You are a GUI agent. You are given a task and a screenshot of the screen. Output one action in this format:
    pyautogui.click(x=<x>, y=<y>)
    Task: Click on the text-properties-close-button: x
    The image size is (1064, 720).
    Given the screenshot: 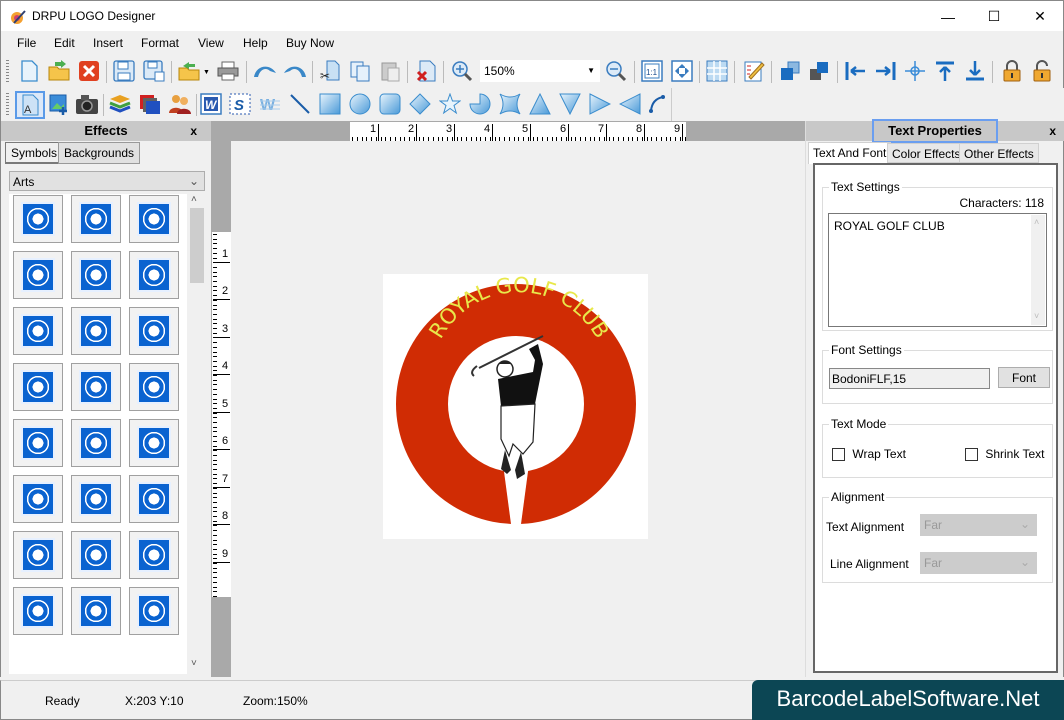 What is the action you would take?
    pyautogui.click(x=1052, y=131)
    